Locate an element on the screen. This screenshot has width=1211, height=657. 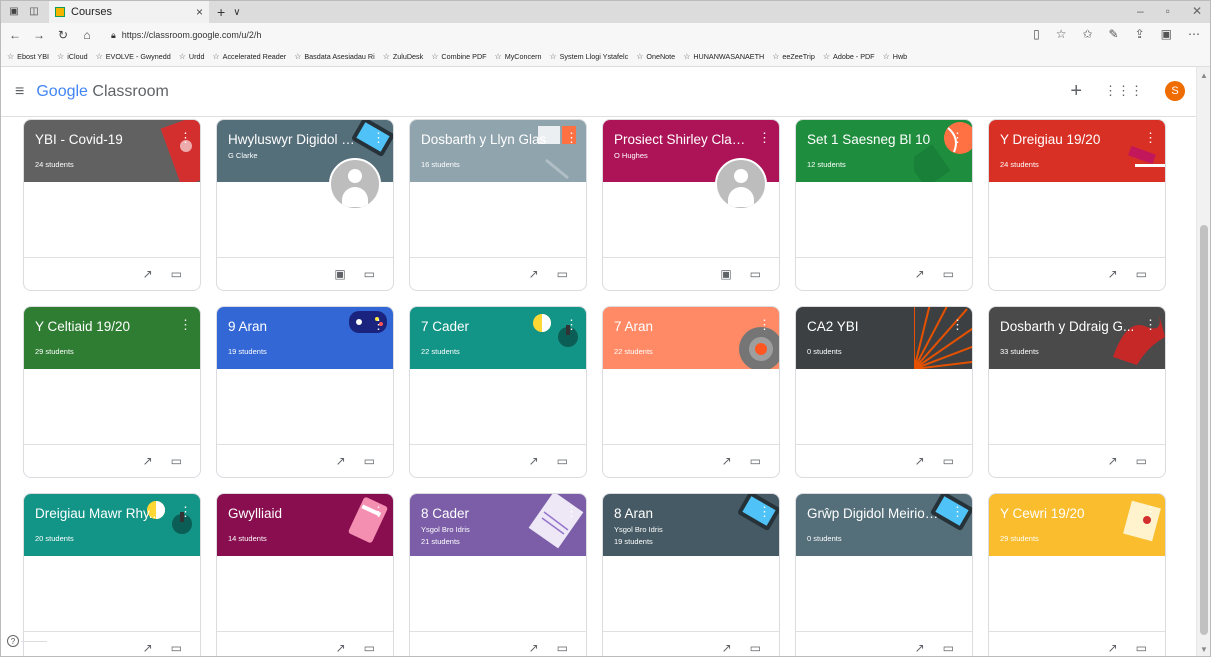
course-card: 7 Cader 22 students ⋮ ↗ ▭ is located at coordinates (498, 392).